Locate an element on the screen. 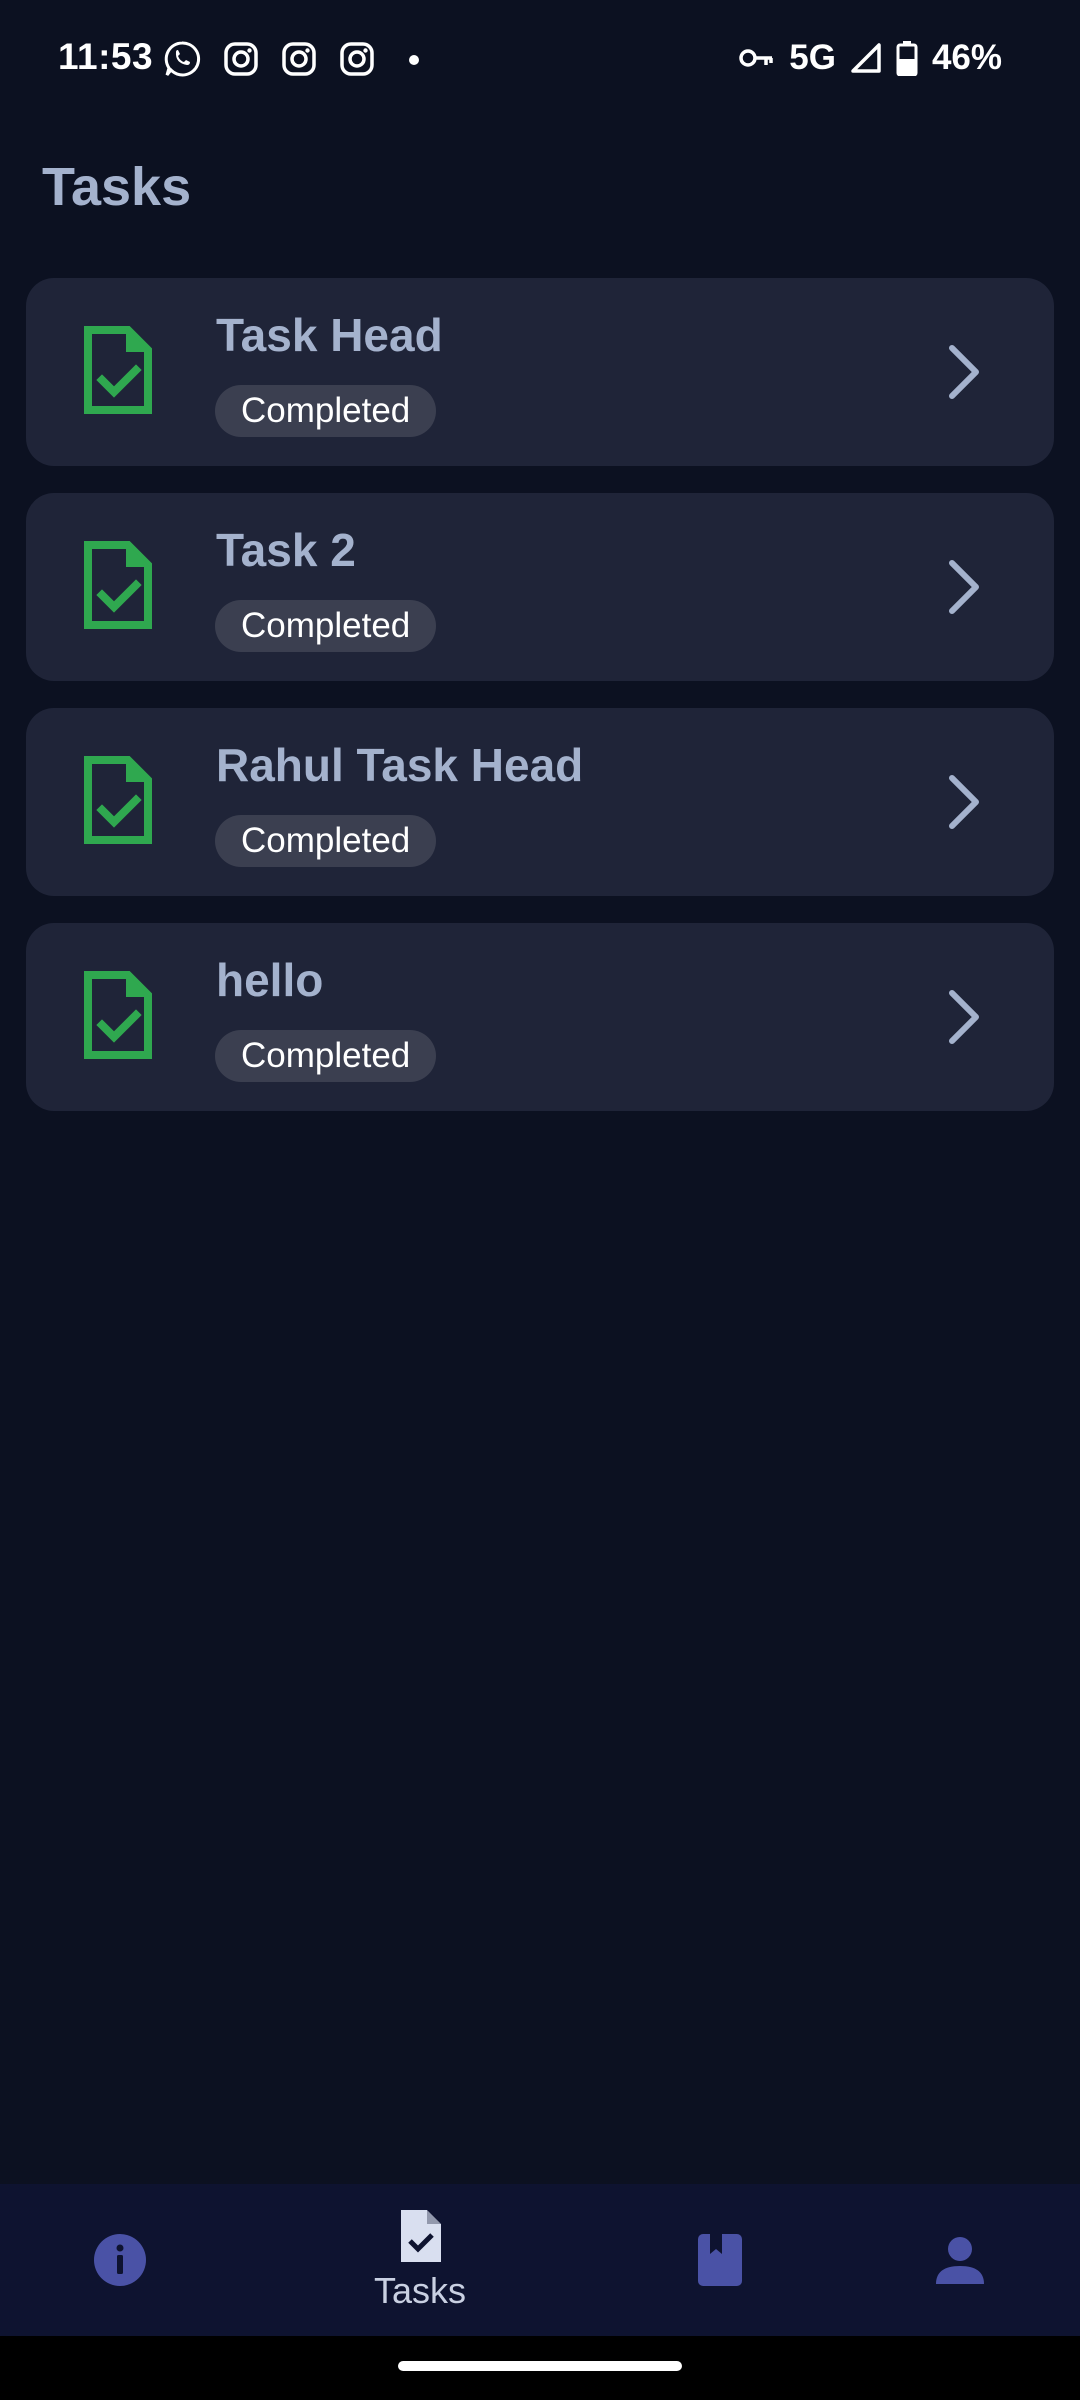 This screenshot has width=1080, height=2400. status-time: 11:53 is located at coordinates (106, 56).